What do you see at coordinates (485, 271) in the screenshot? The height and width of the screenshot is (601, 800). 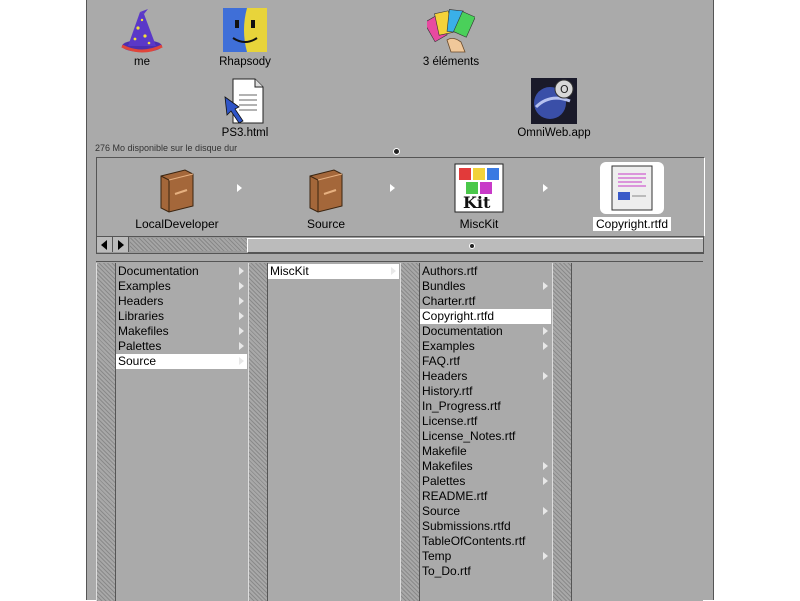 I see `browser-row: Authors.rtf` at bounding box center [485, 271].